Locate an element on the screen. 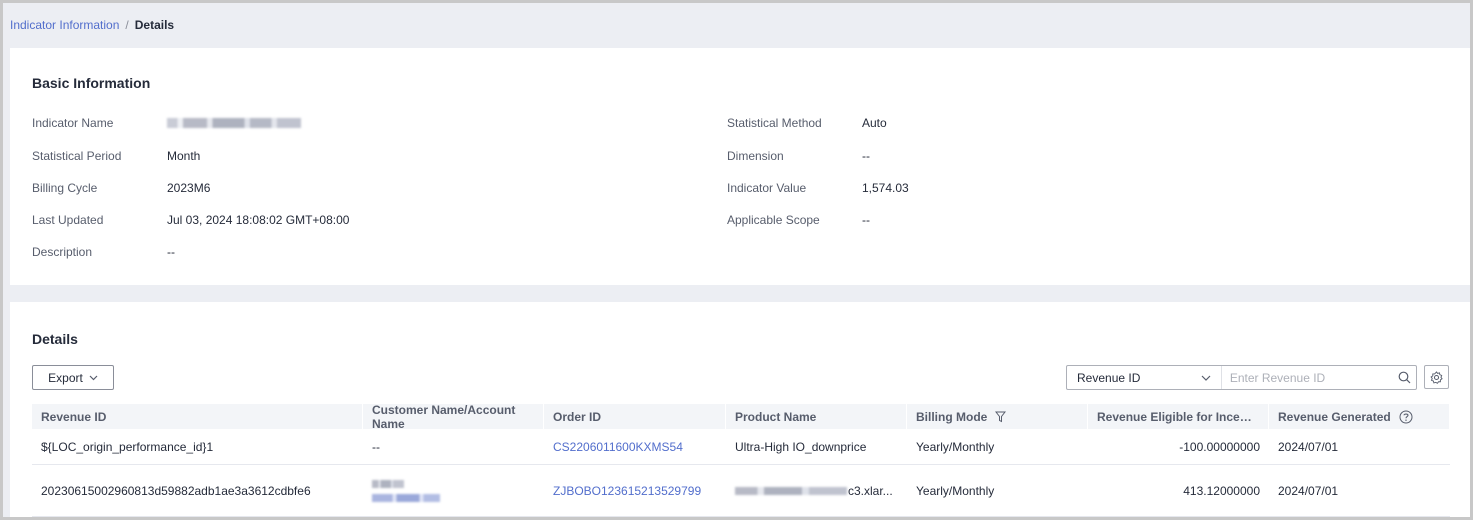 This screenshot has width=1473, height=520. column-header-revenue-id: Revenue ID is located at coordinates (197, 416).